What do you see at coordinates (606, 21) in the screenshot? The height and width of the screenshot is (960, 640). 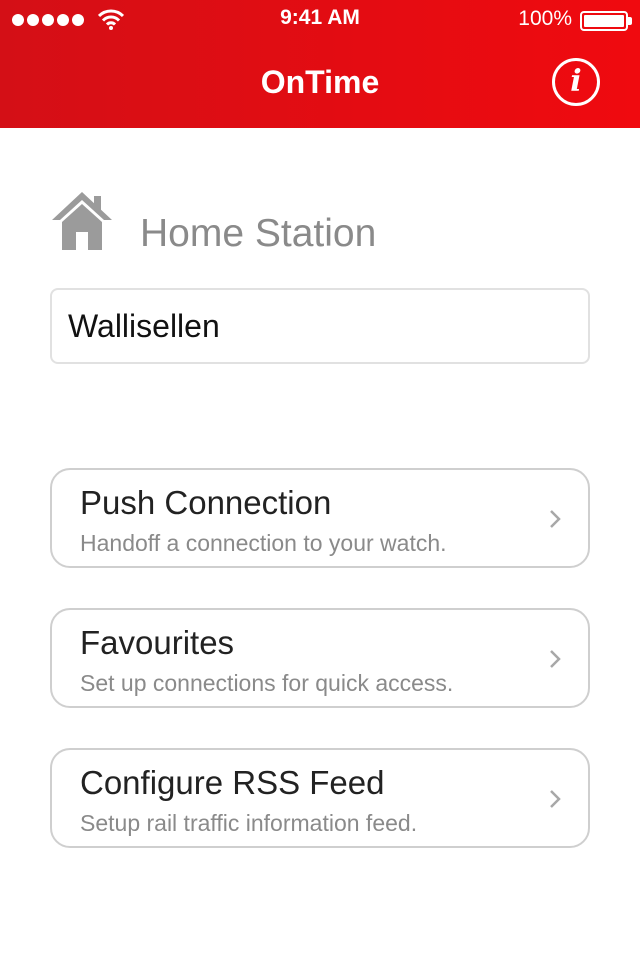 I see `battery-icon` at bounding box center [606, 21].